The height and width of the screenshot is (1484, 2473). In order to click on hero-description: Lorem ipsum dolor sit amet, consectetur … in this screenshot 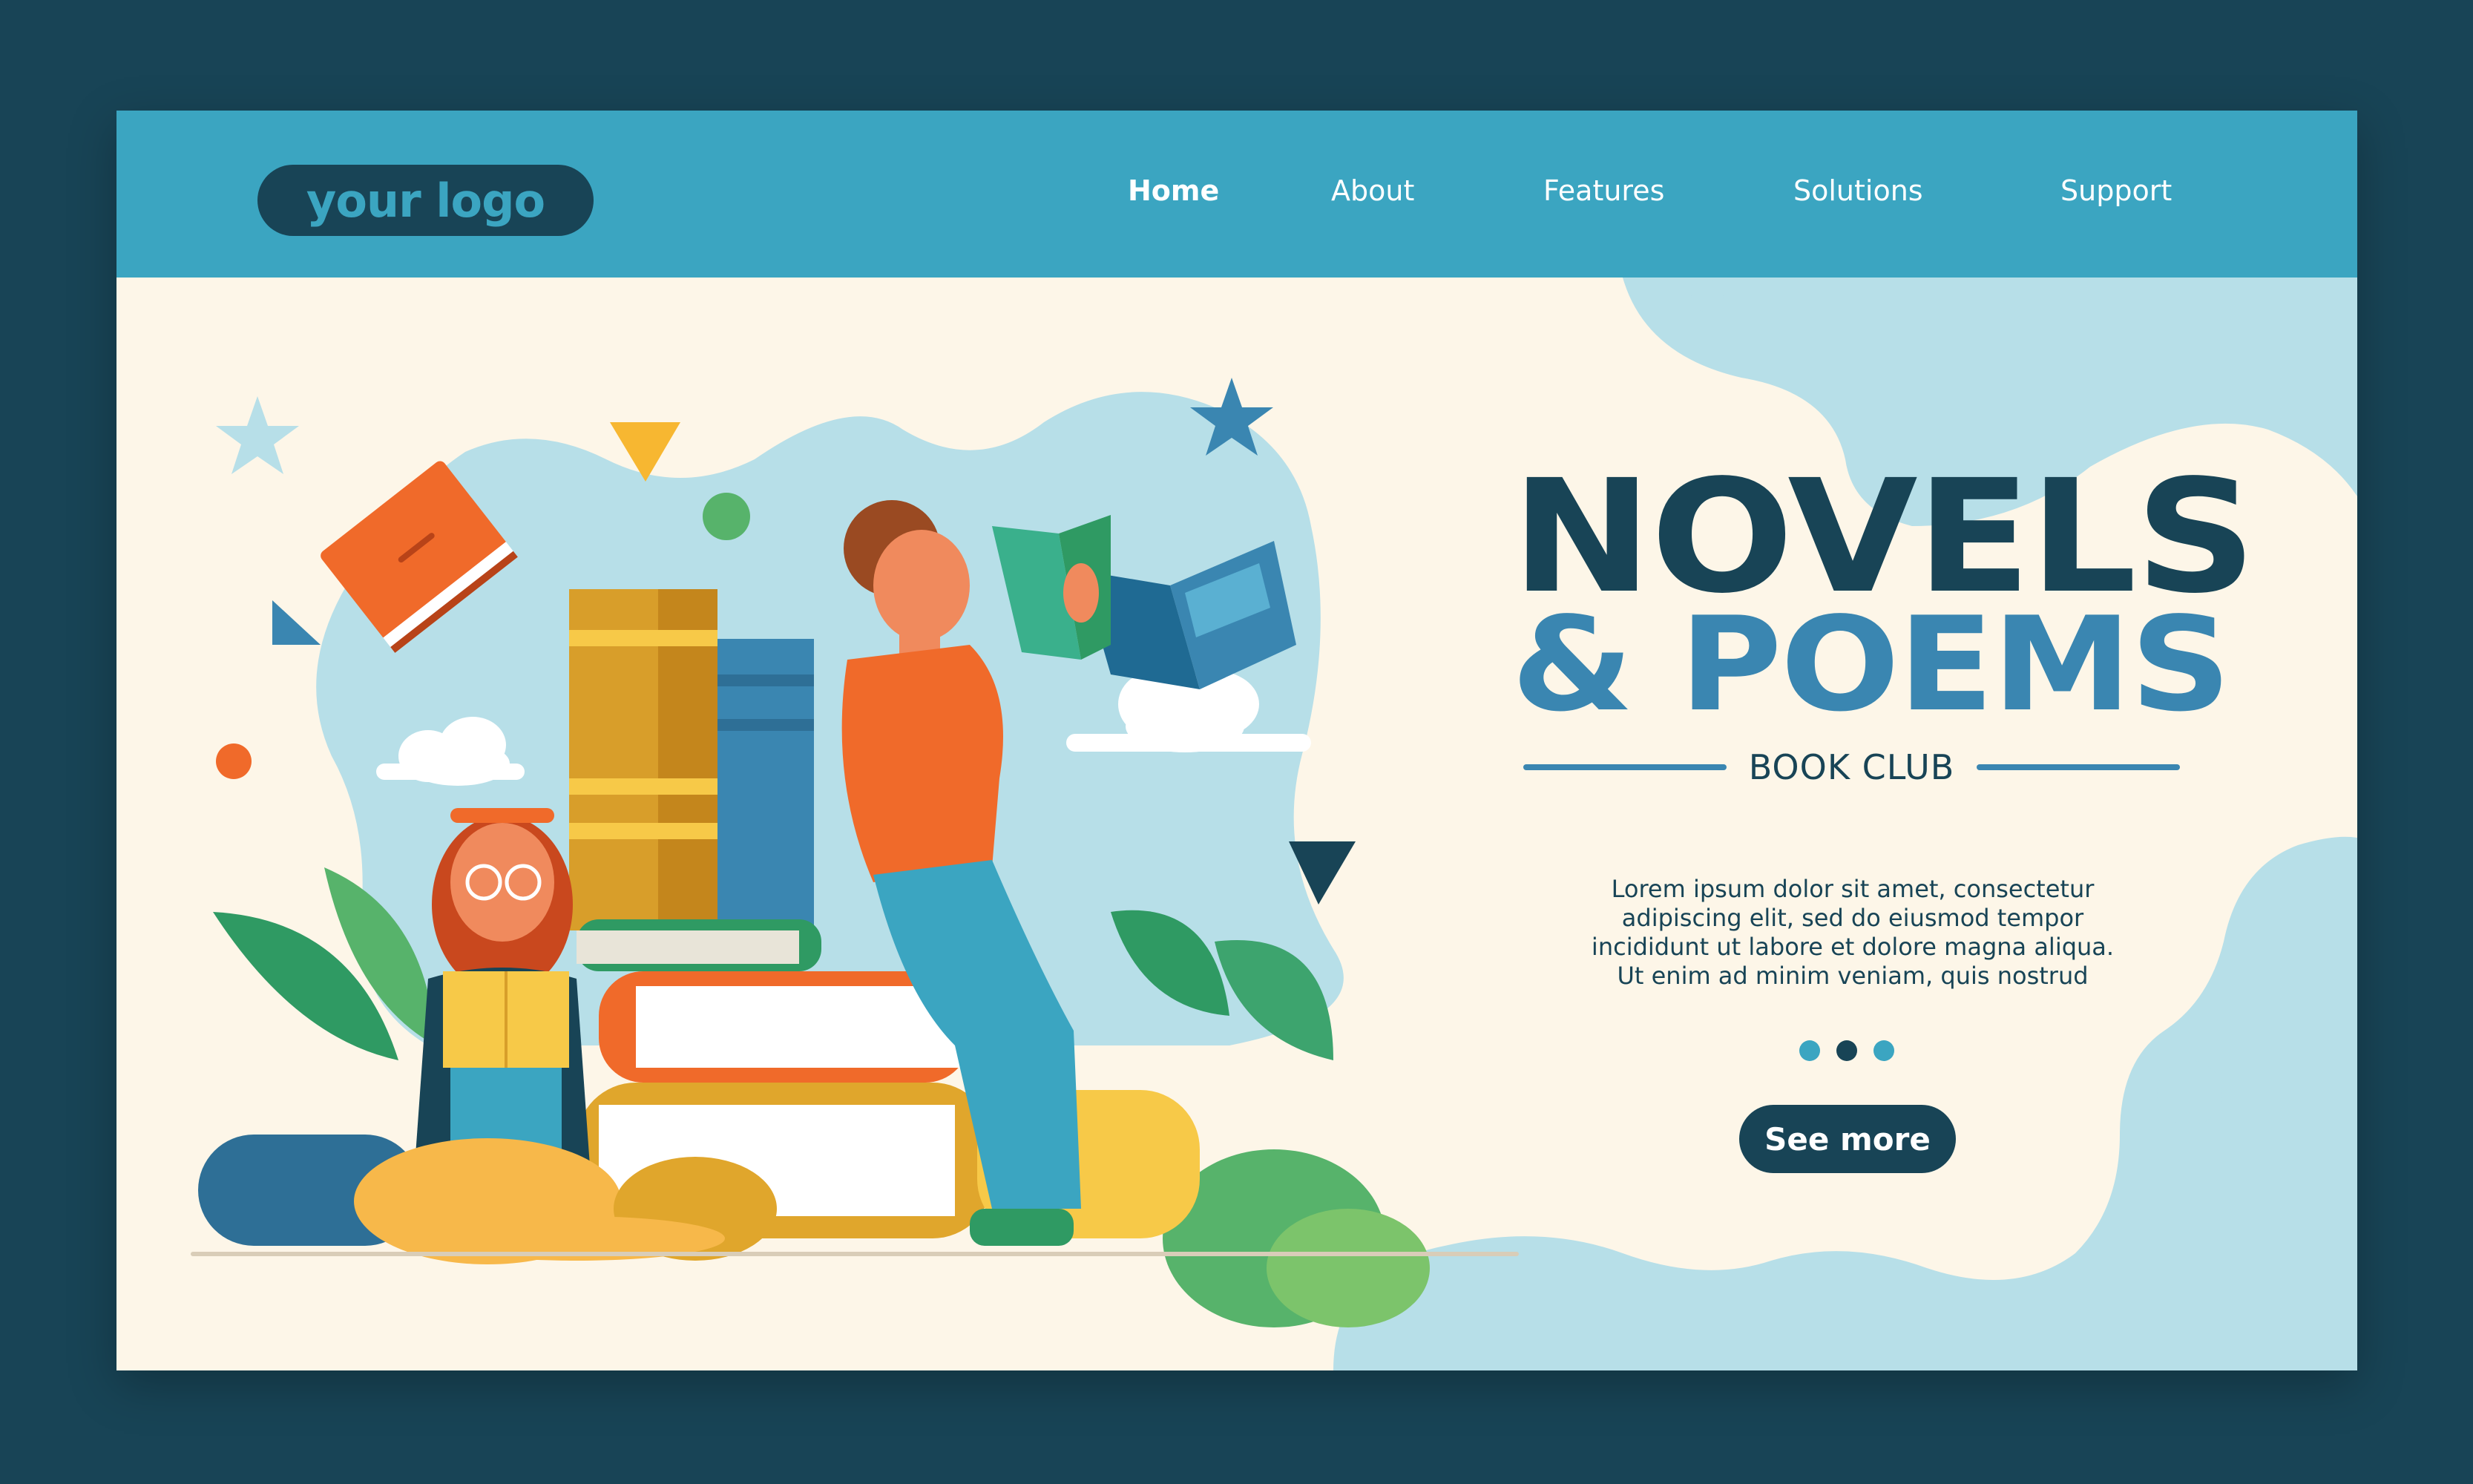, I will do `click(1853, 933)`.